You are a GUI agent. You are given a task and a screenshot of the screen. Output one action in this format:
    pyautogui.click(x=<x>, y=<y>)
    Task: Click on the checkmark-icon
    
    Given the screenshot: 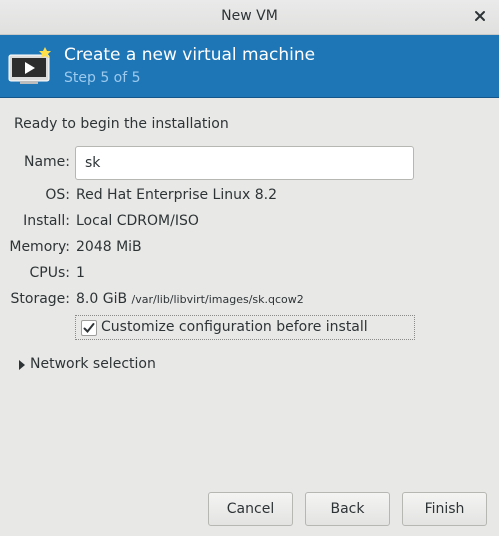 What is the action you would take?
    pyautogui.click(x=89, y=328)
    